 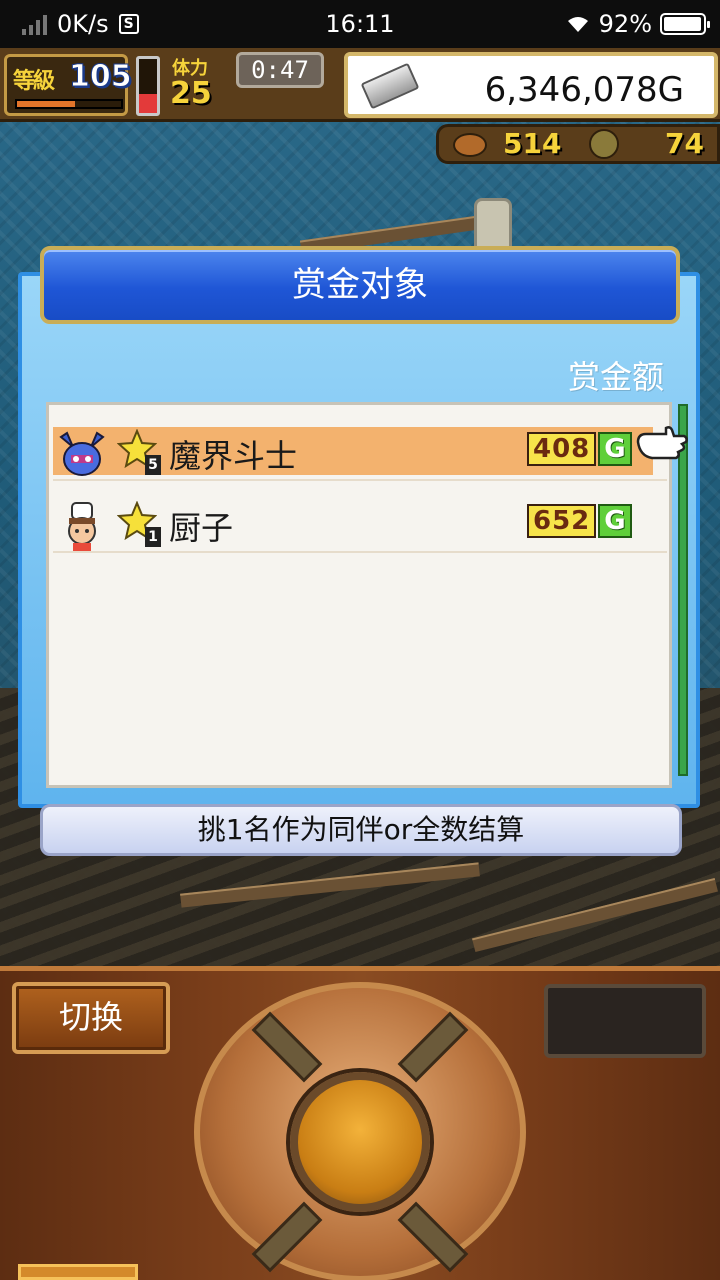 I want to click on bounty-amount: 408 G, so click(x=579, y=449).